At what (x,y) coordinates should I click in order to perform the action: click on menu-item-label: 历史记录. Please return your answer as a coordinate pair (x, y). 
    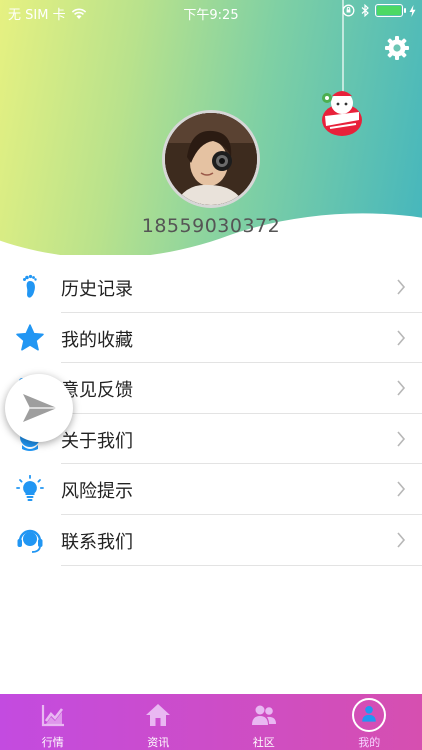
    Looking at the image, I should click on (97, 289).